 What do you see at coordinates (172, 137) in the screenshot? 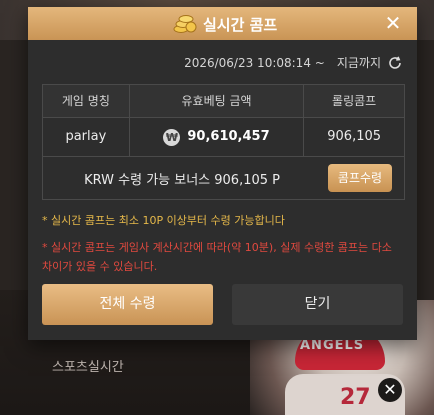
I see `won-coin-icon: ₩` at bounding box center [172, 137].